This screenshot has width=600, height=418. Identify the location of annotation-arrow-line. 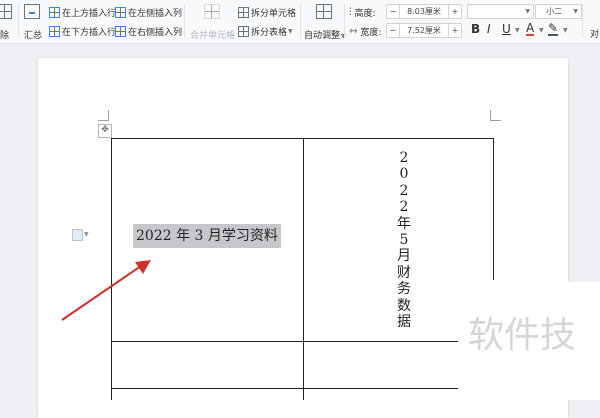
(101, 293).